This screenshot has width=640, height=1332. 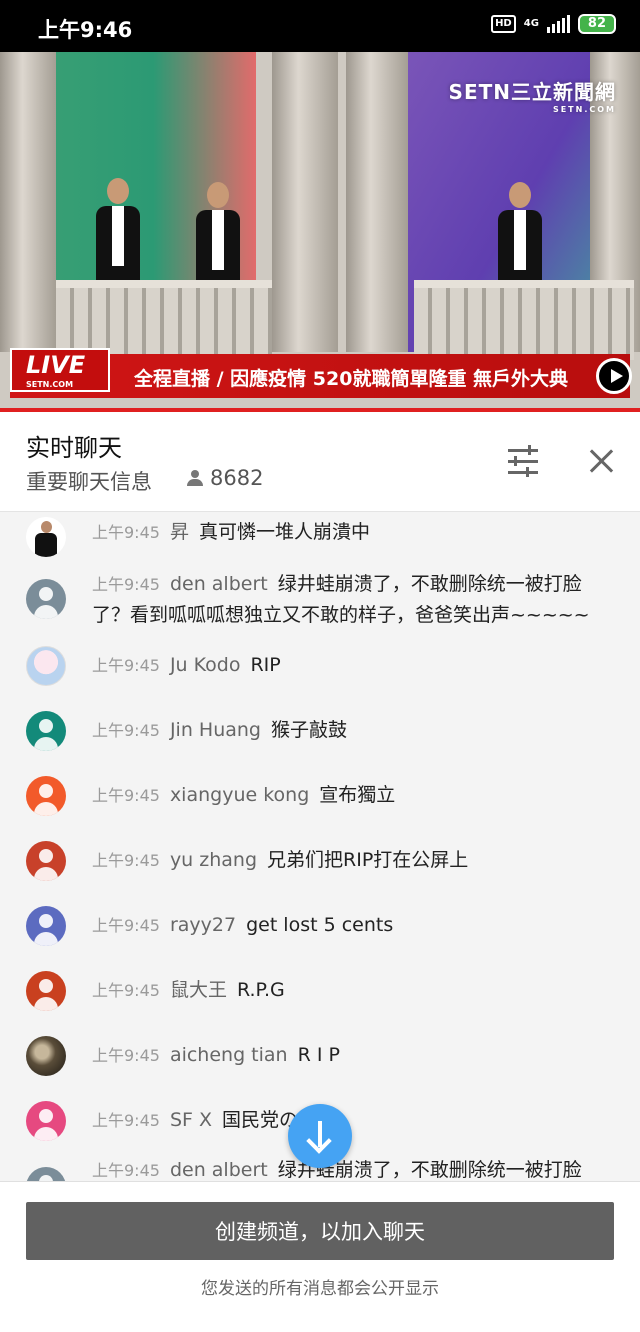 I want to click on message-text: 兄弟们把RIP打在公屏上, so click(x=368, y=860).